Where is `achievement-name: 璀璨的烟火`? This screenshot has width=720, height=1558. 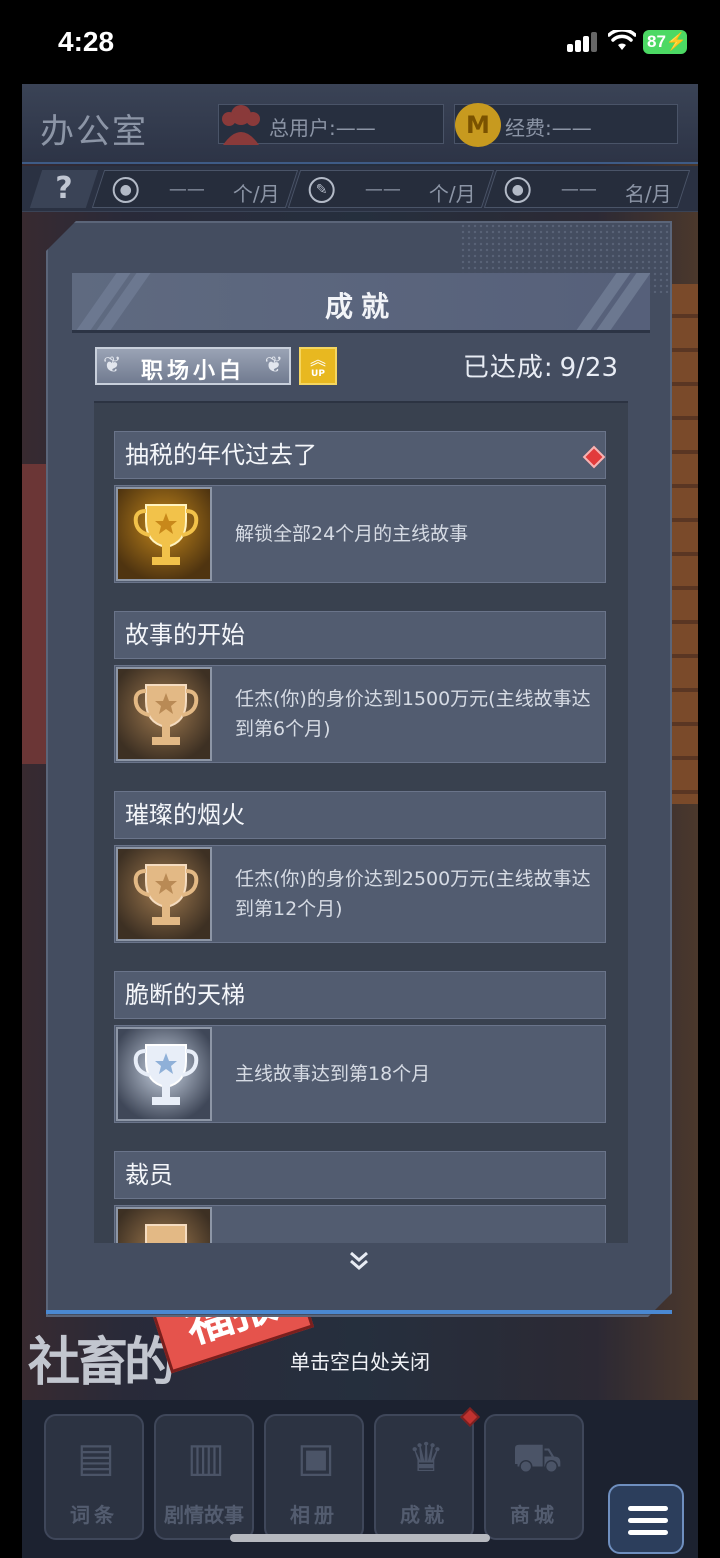
achievement-name: 璀璨的烟火 is located at coordinates (360, 815).